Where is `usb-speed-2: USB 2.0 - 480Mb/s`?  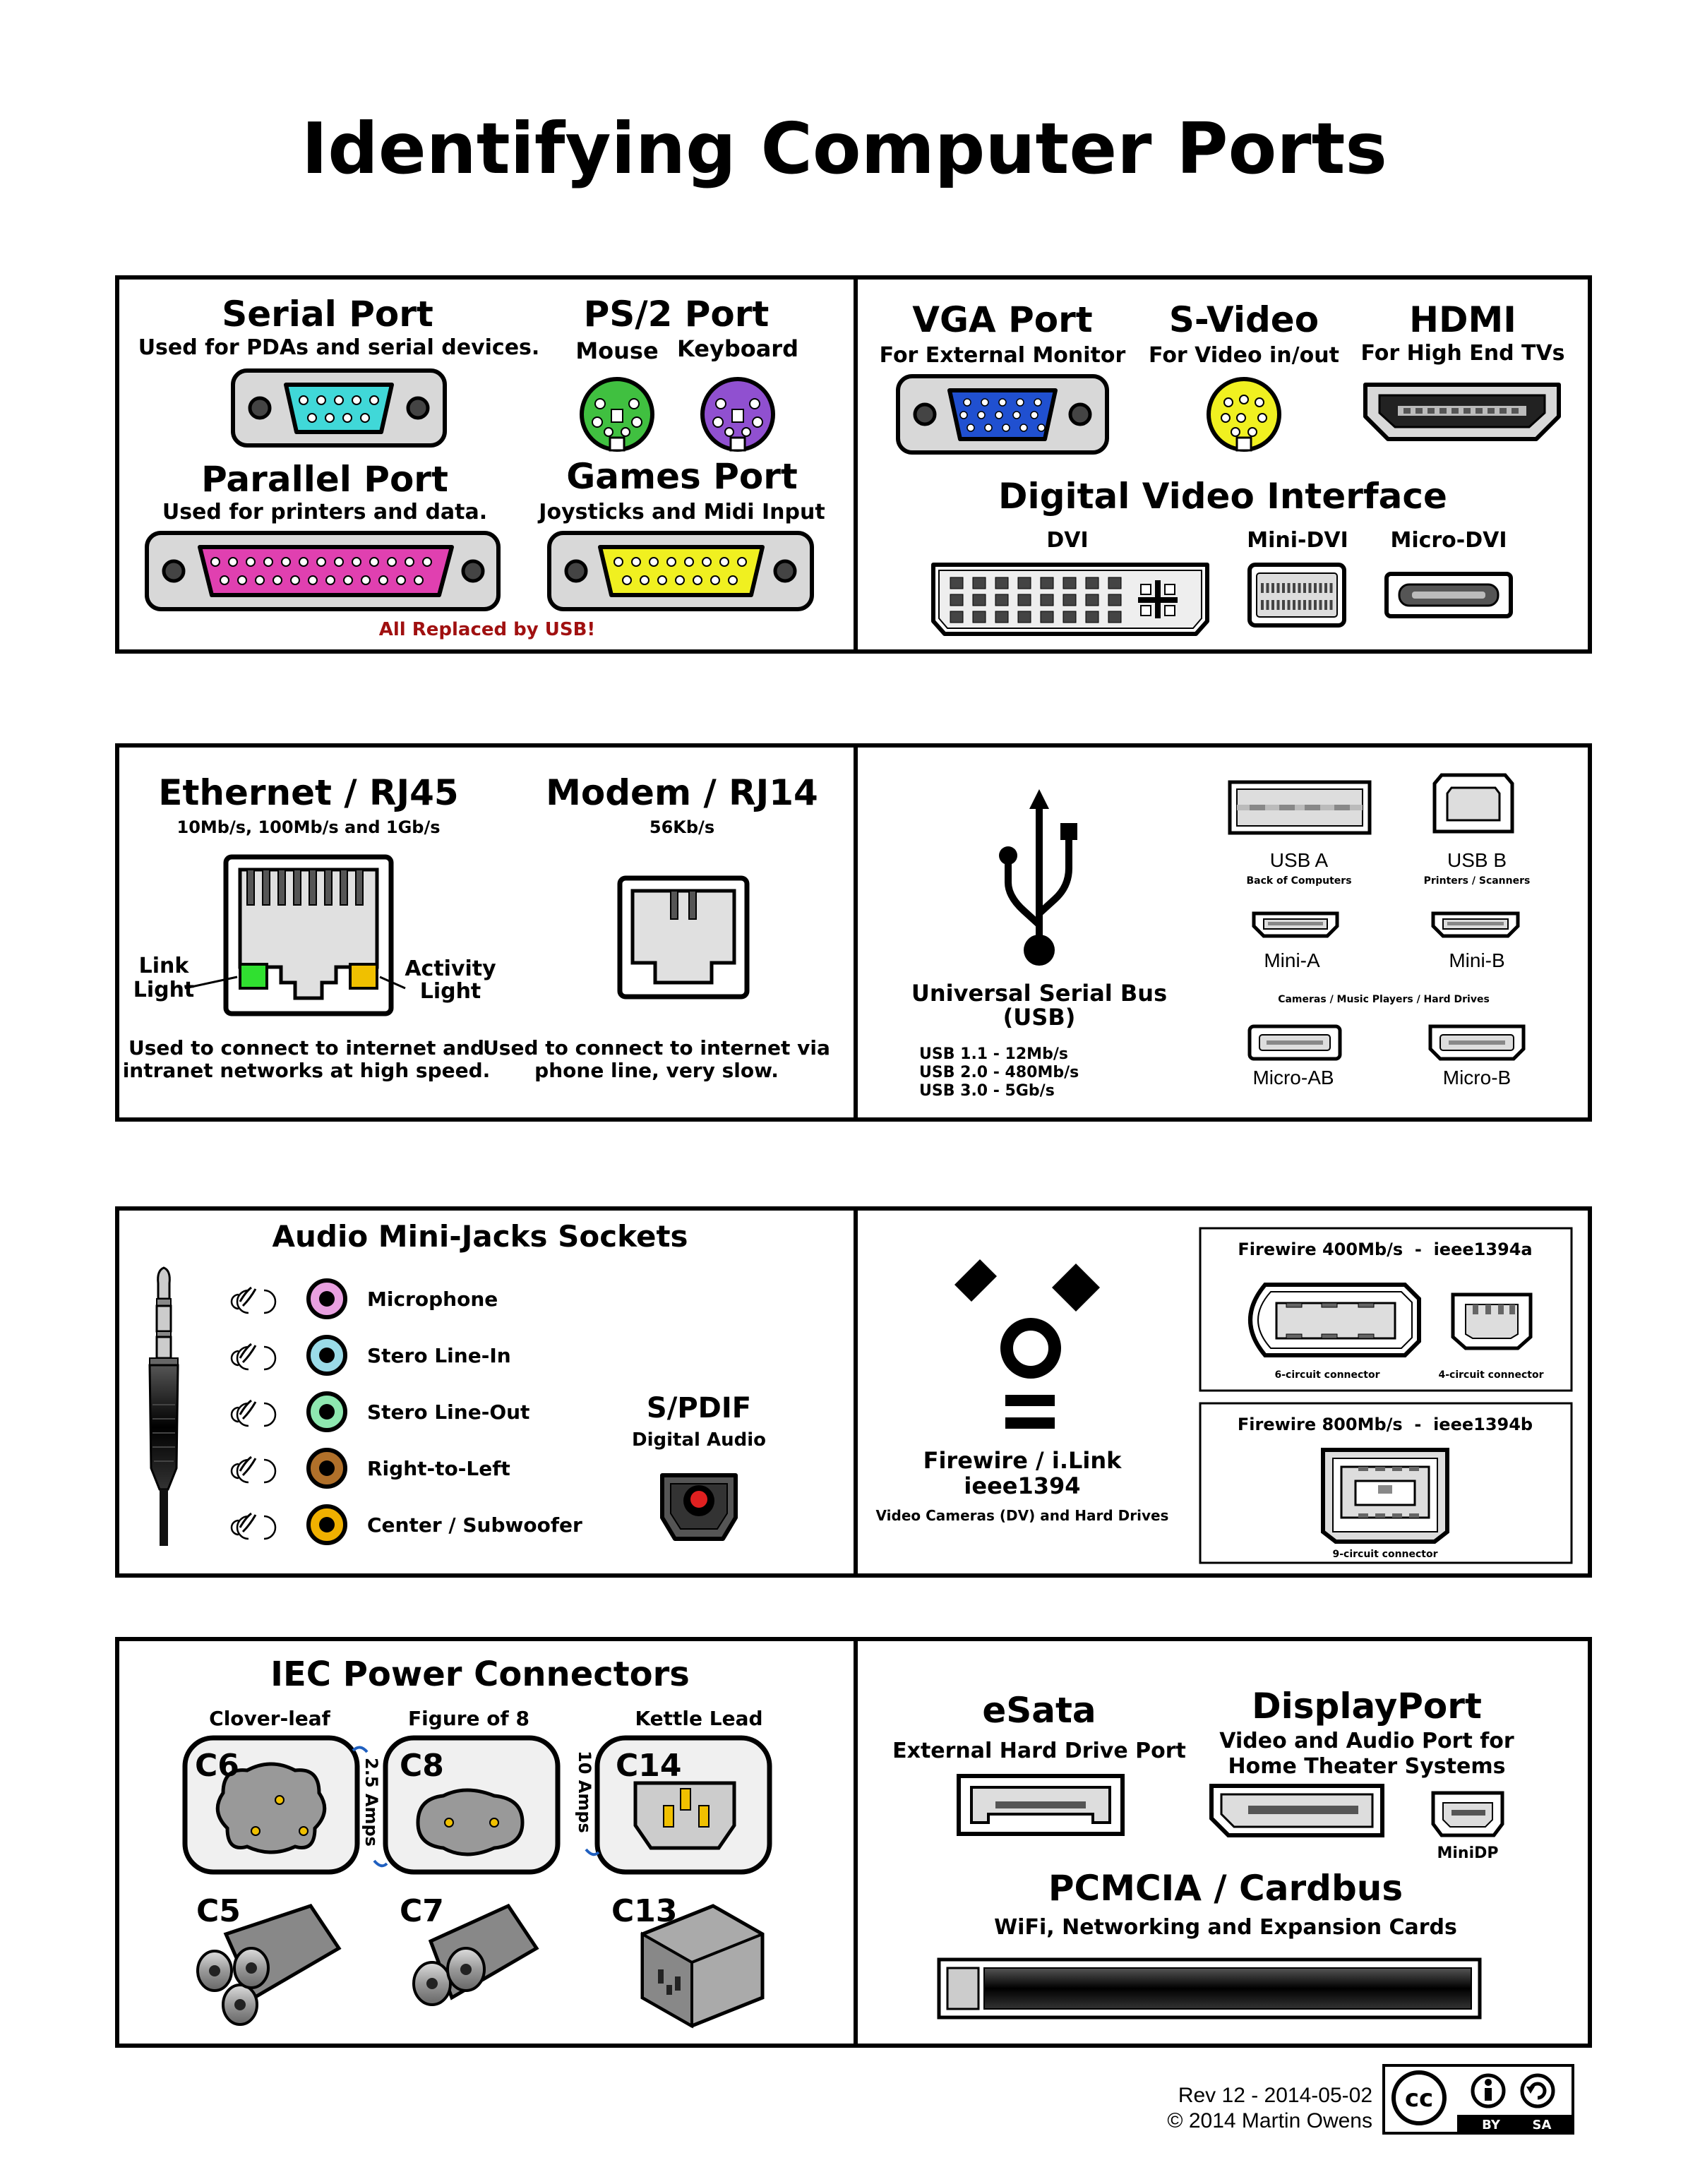 usb-speed-2: USB 2.0 - 480Mb/s is located at coordinates (999, 1072).